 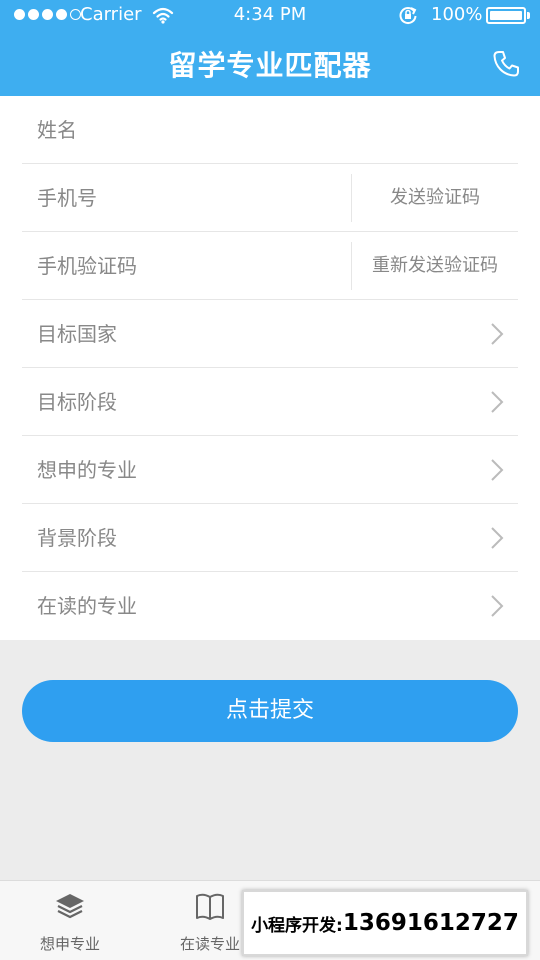 What do you see at coordinates (270, 65) in the screenshot?
I see `page-title: 留学专业匹配器` at bounding box center [270, 65].